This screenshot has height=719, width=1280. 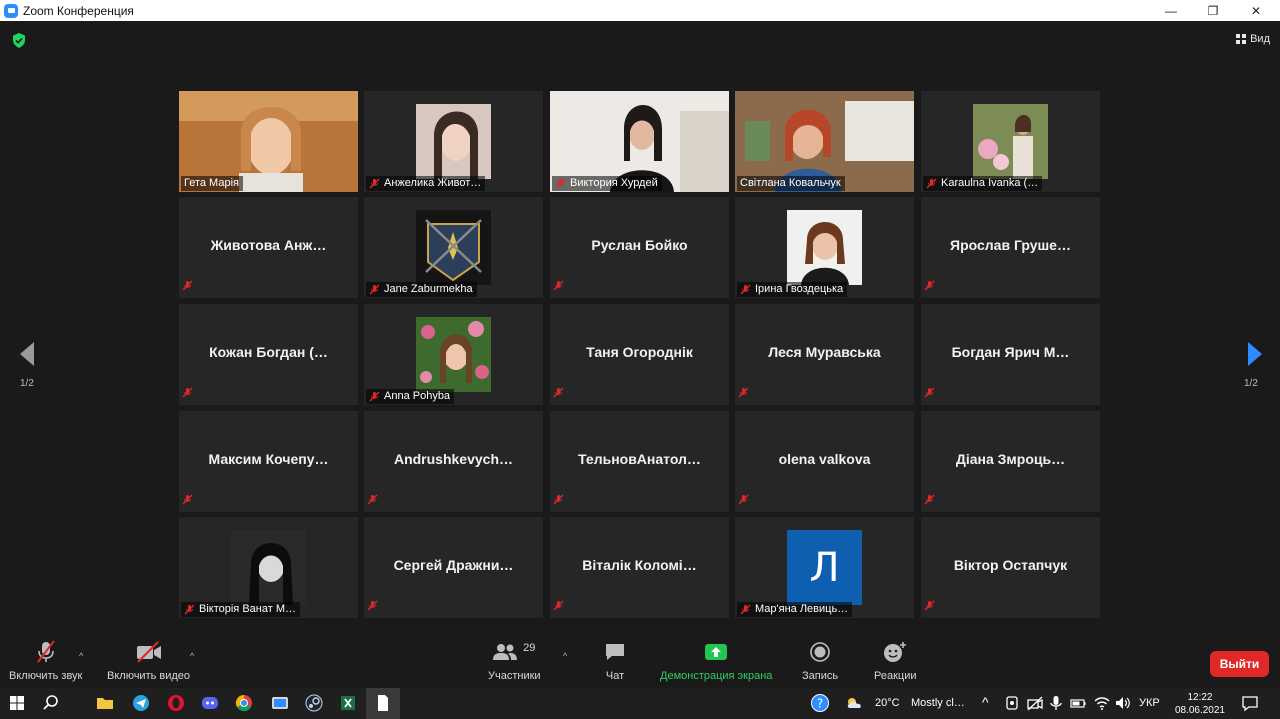 What do you see at coordinates (210, 703) in the screenshot?
I see `discord-icon` at bounding box center [210, 703].